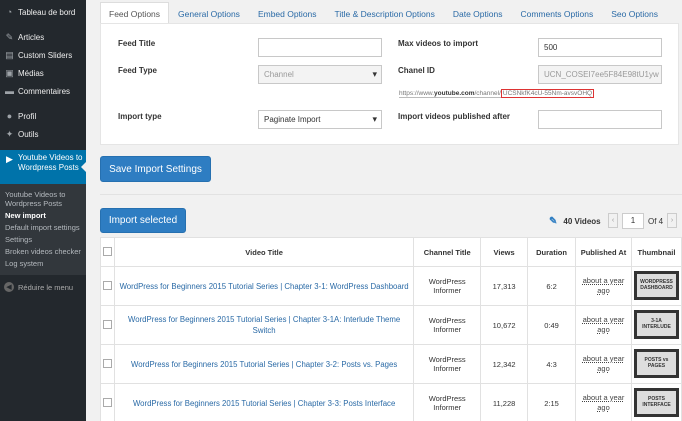 This screenshot has height=421, width=682. What do you see at coordinates (287, 13) in the screenshot?
I see `tab-embed-options: Embed Options` at bounding box center [287, 13].